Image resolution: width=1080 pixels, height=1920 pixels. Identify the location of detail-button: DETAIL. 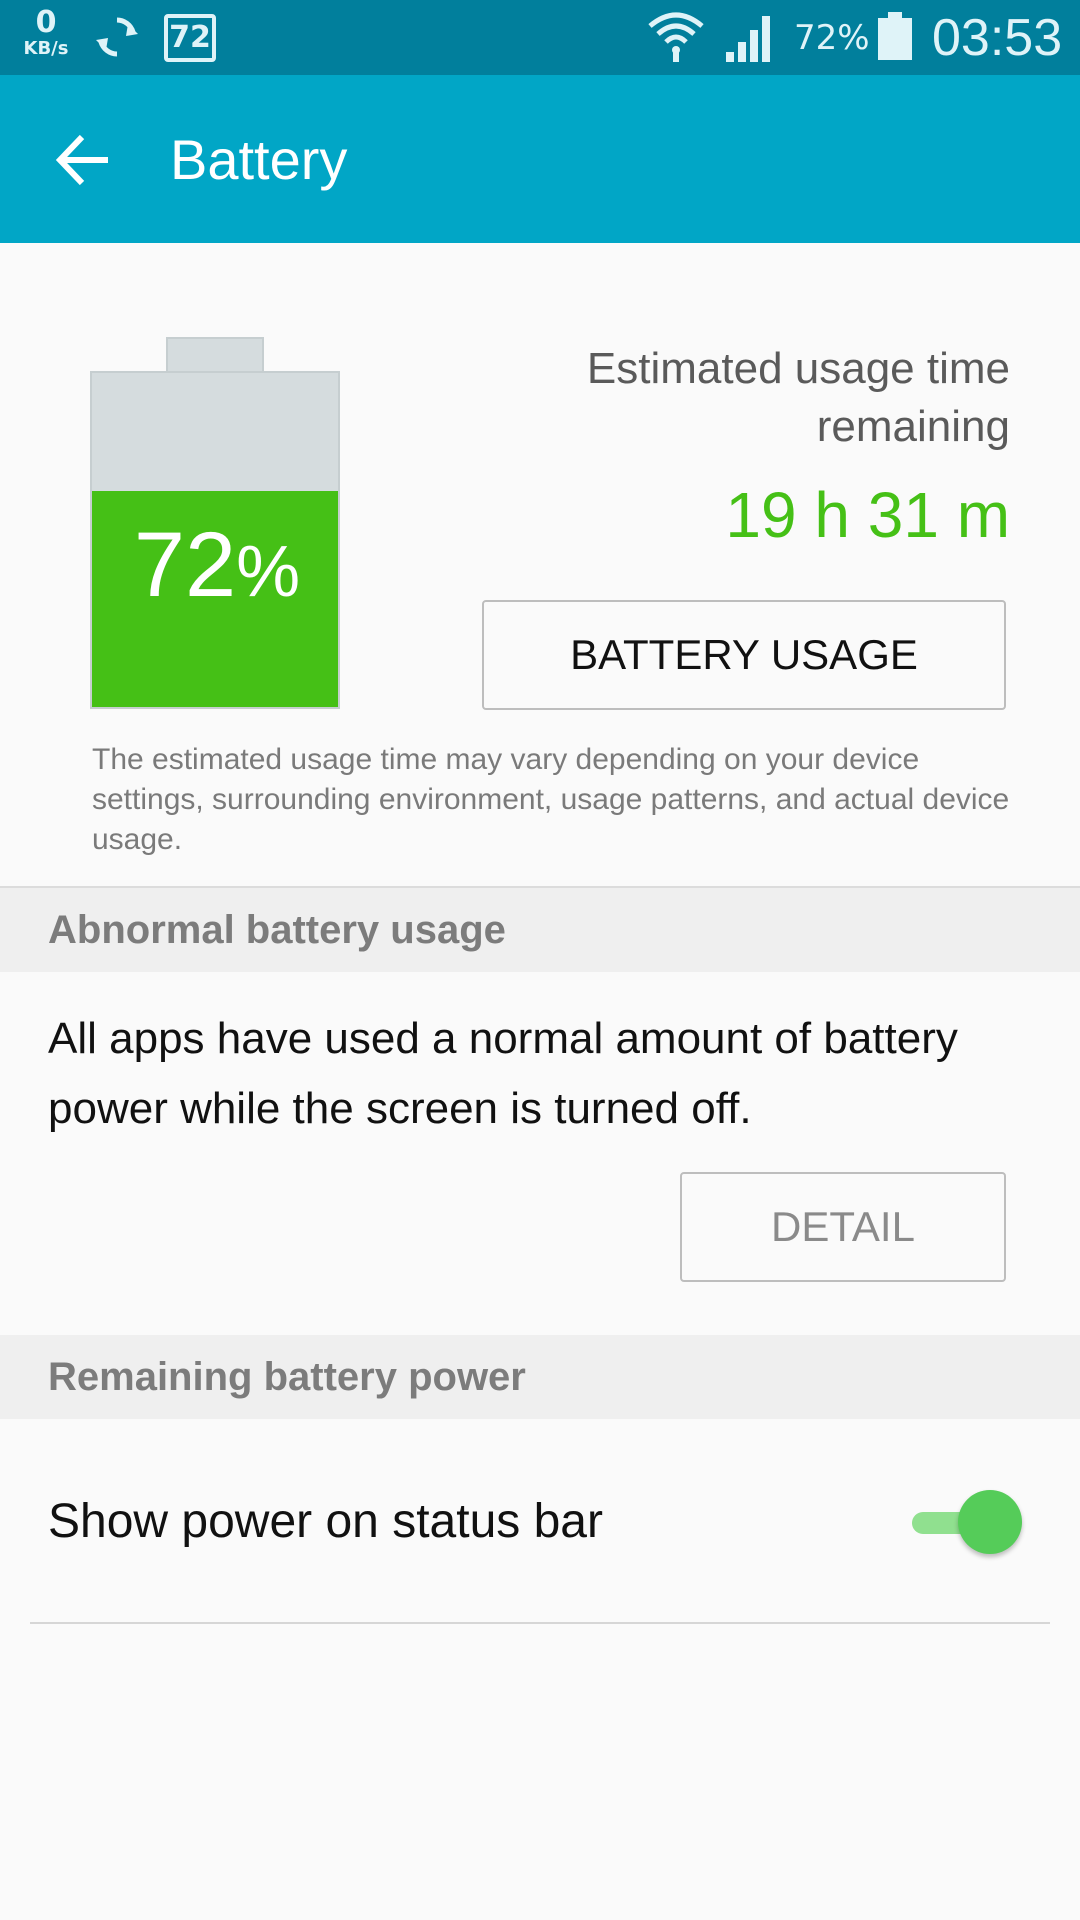
(843, 1227).